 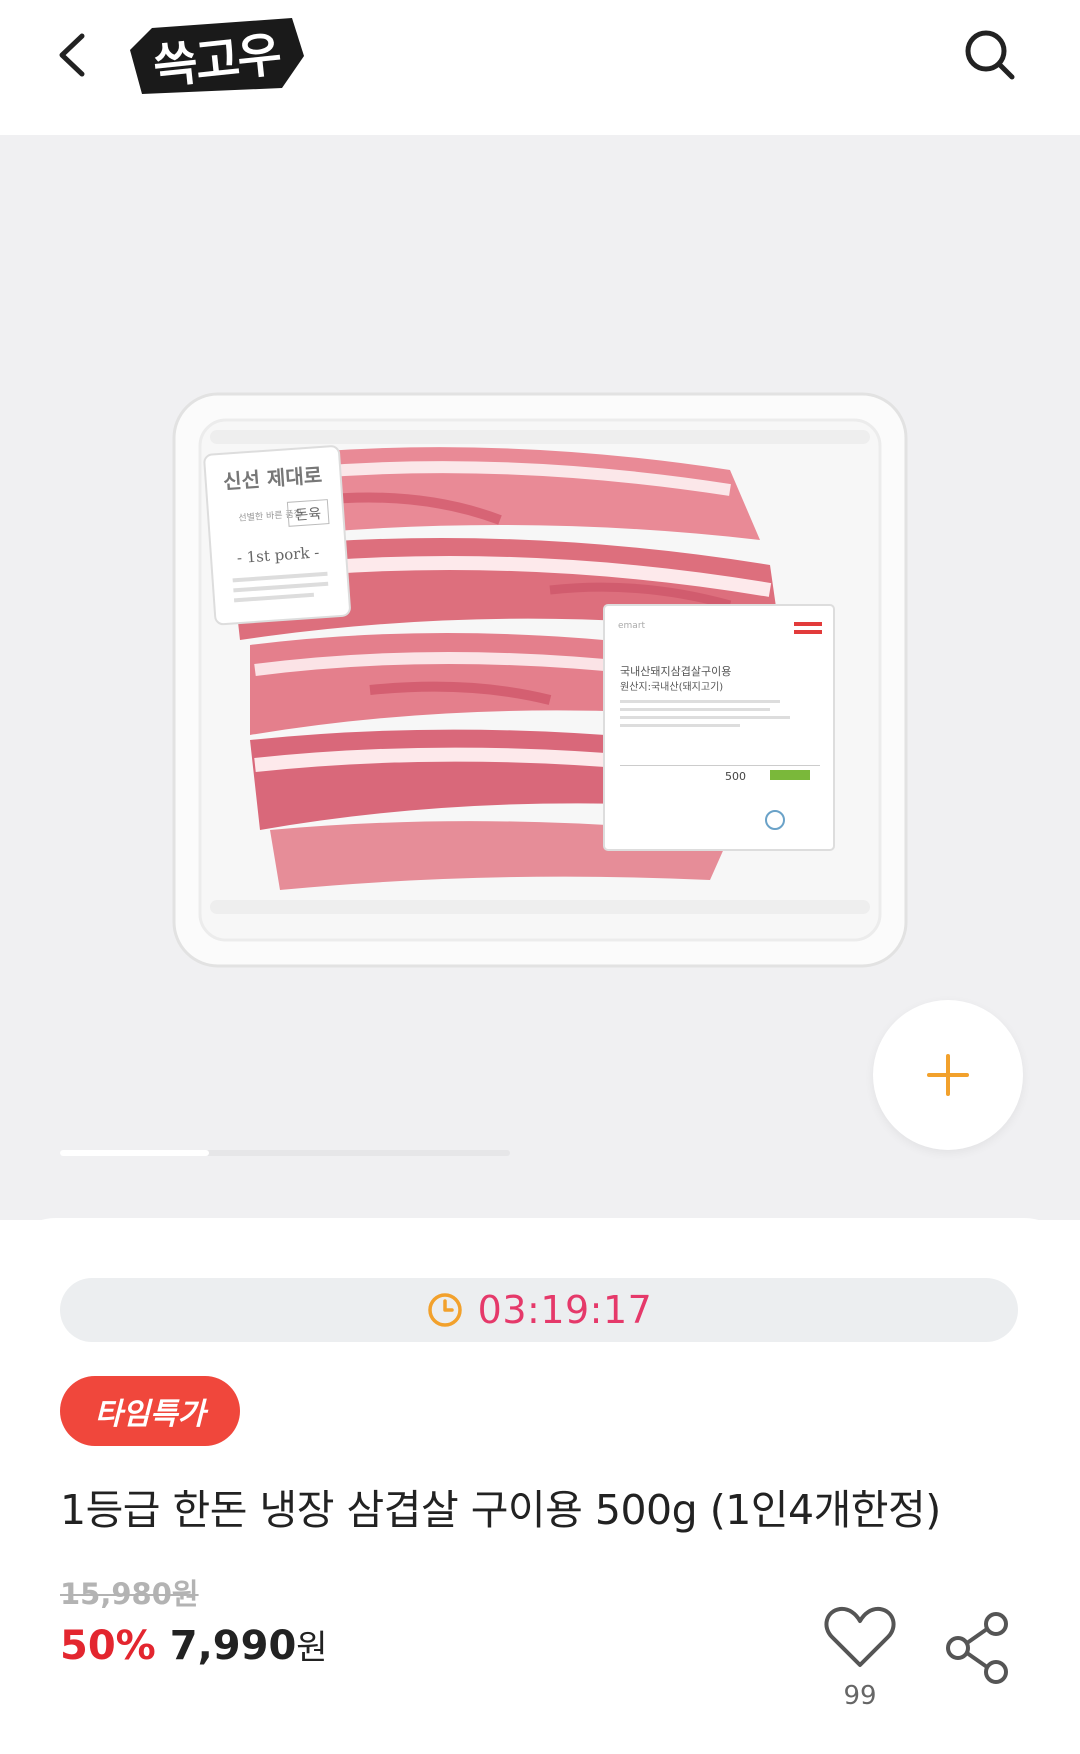 I want to click on like-button: 99, so click(x=860, y=1658).